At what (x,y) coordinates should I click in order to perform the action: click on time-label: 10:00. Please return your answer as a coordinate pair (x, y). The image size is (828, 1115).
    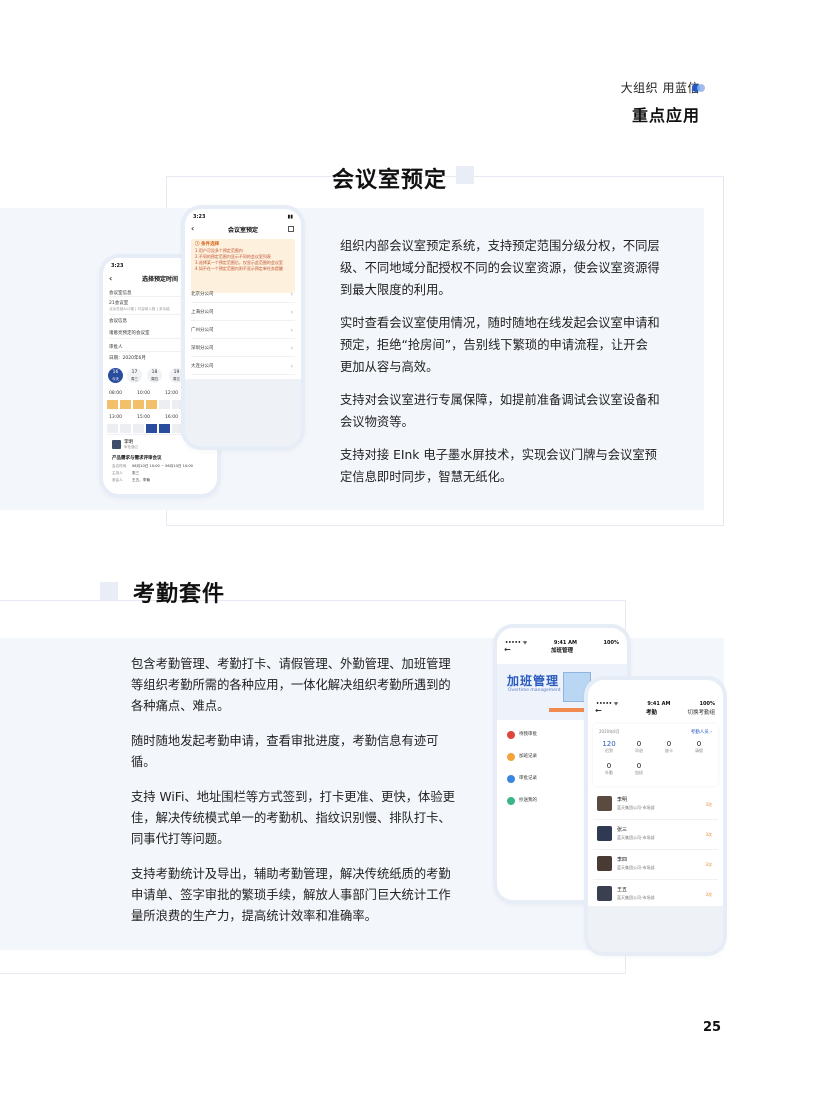
    Looking at the image, I should click on (143, 393).